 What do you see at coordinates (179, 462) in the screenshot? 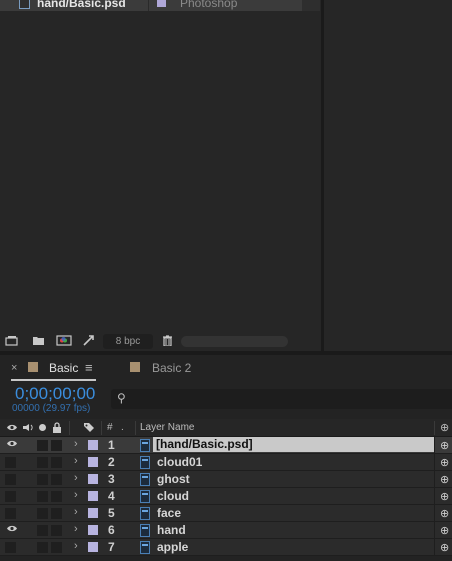
I see `layer-name: cloud01` at bounding box center [179, 462].